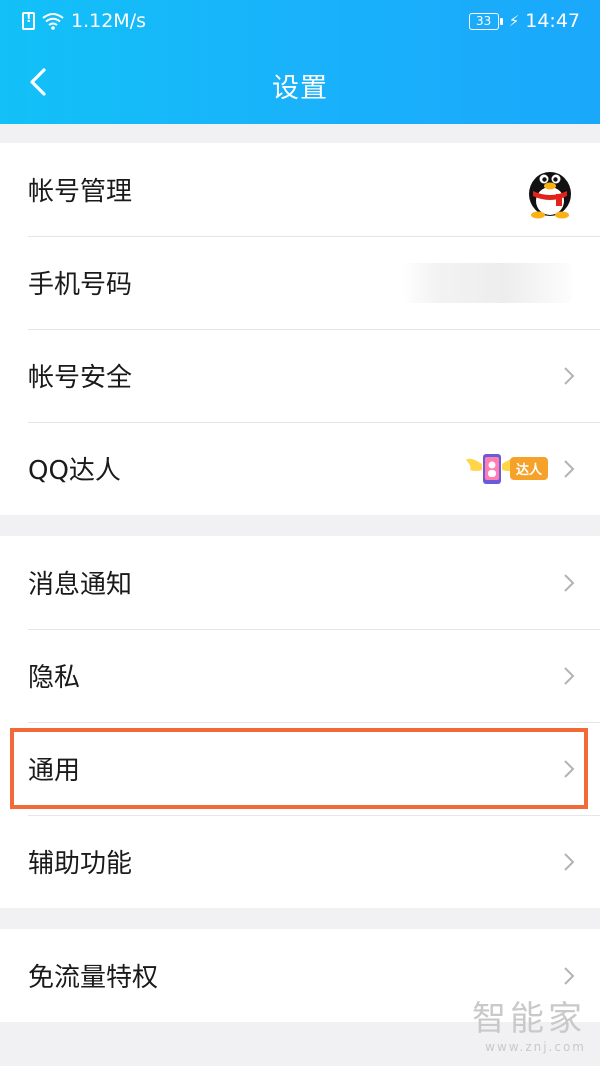 This screenshot has width=600, height=1066. Describe the element at coordinates (54, 678) in the screenshot. I see `row-label: 隐私` at that location.